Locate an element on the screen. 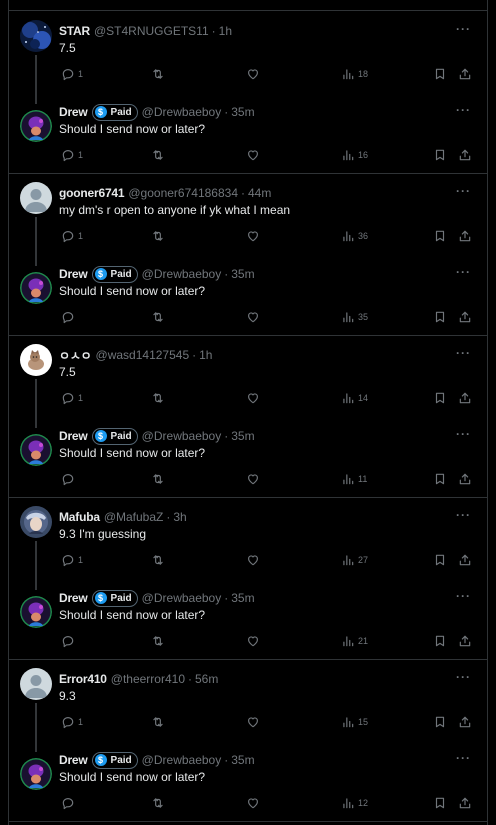 The height and width of the screenshot is (825, 496). views-button: 11 is located at coordinates (354, 479).